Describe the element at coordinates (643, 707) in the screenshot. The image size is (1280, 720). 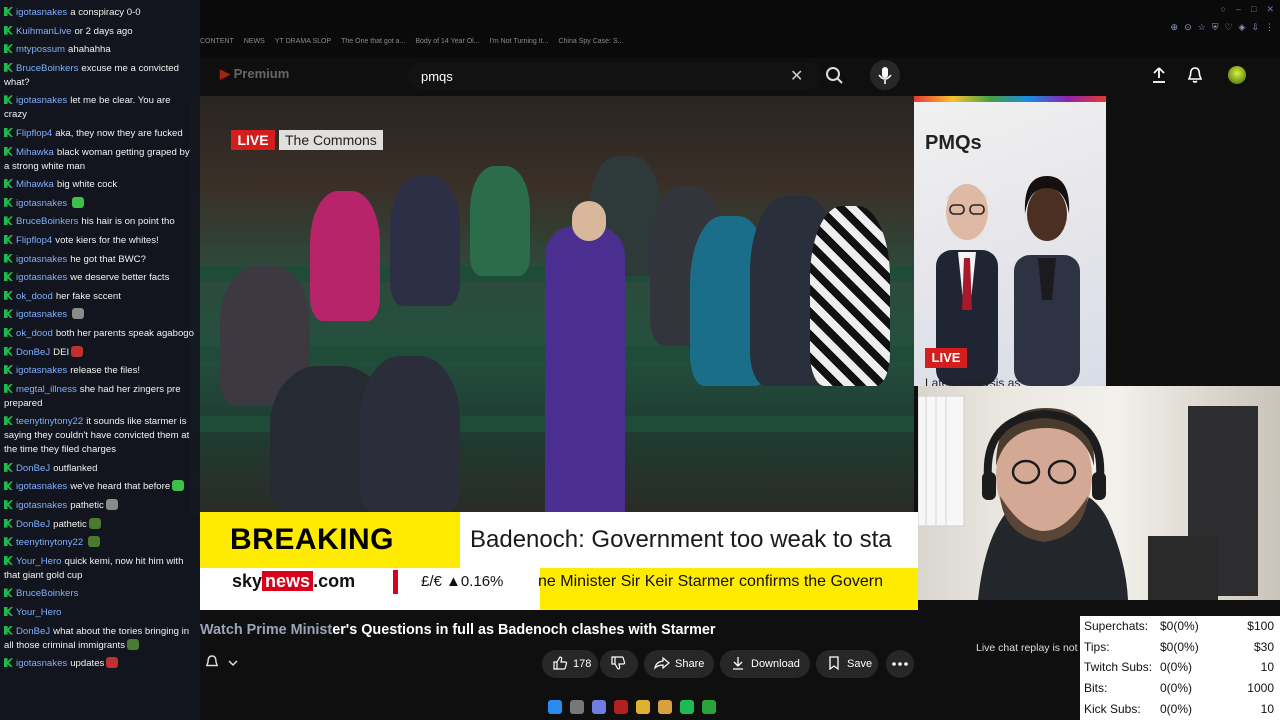
I see `chrome-icon` at that location.